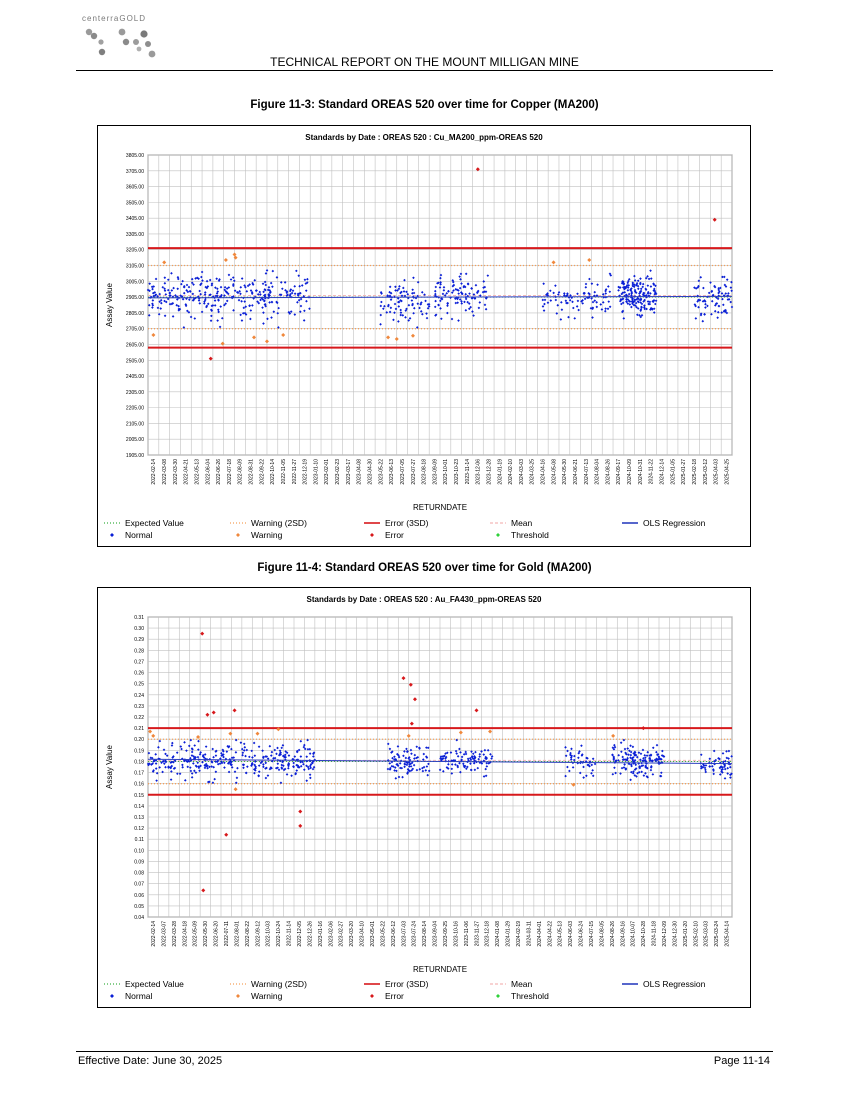 Image resolution: width=849 pixels, height=1100 pixels. I want to click on y-tick-label: 0.08, so click(139, 874).